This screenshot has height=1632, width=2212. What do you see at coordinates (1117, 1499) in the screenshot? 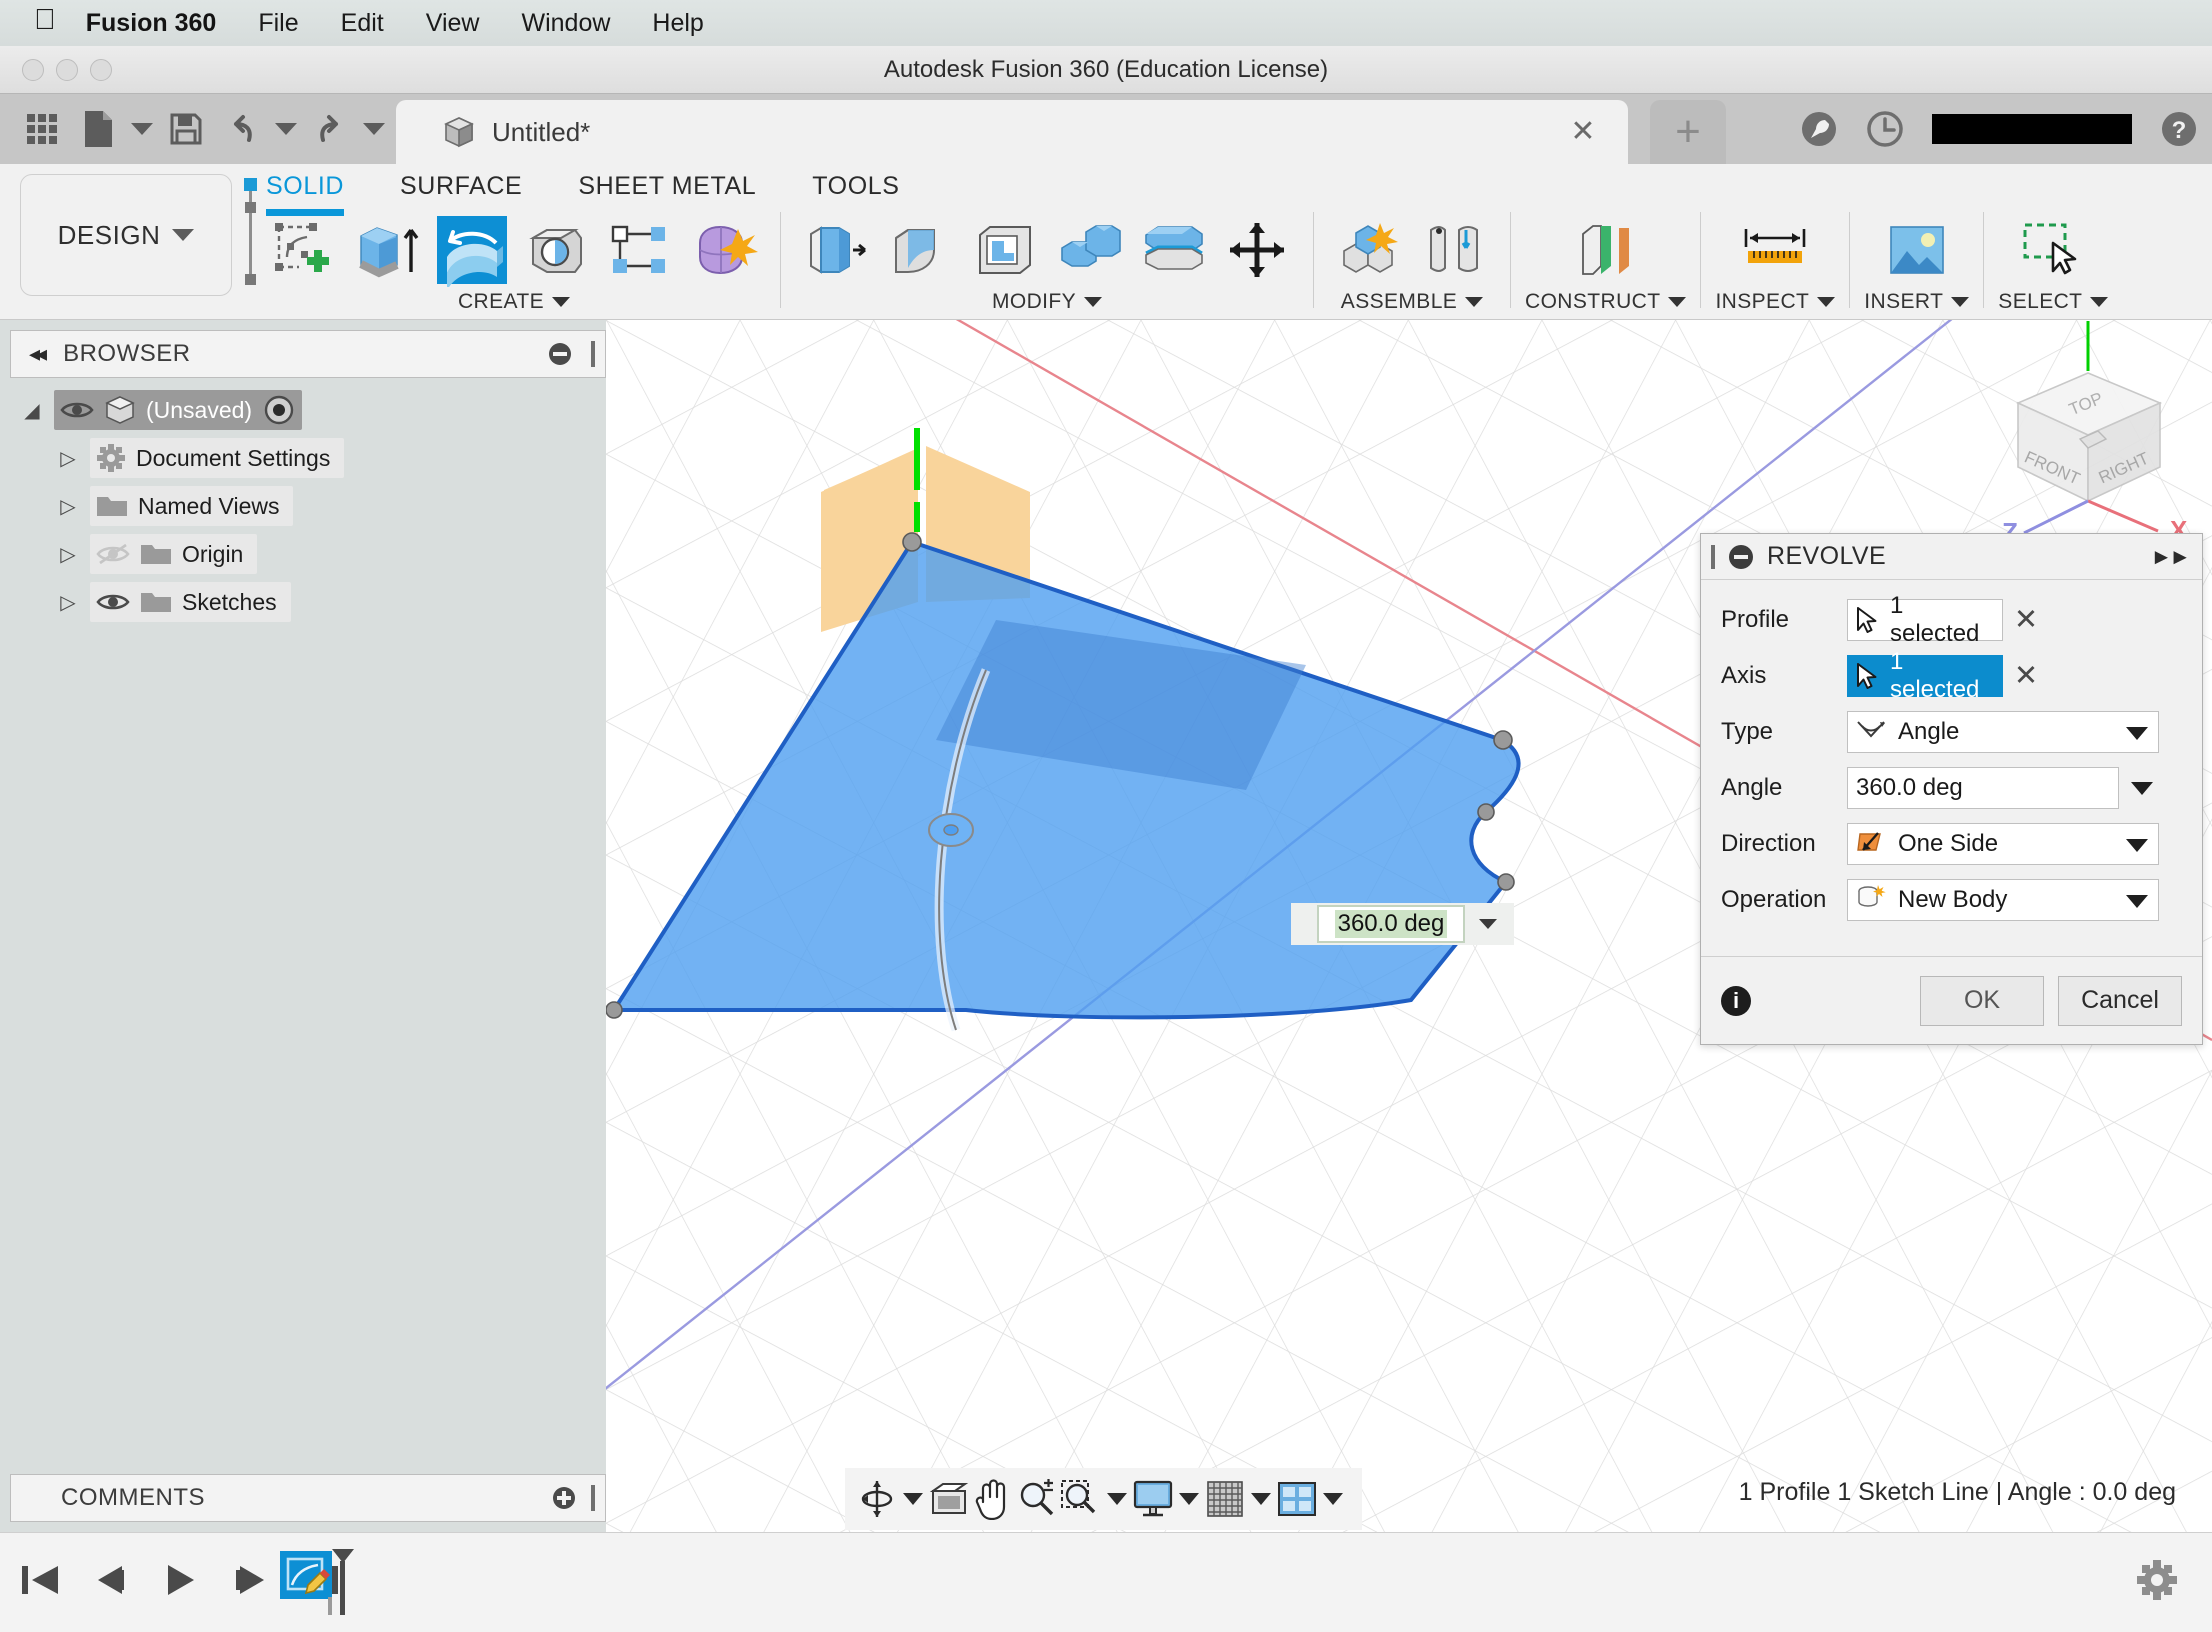
I see `zoom-window-dropdown` at bounding box center [1117, 1499].